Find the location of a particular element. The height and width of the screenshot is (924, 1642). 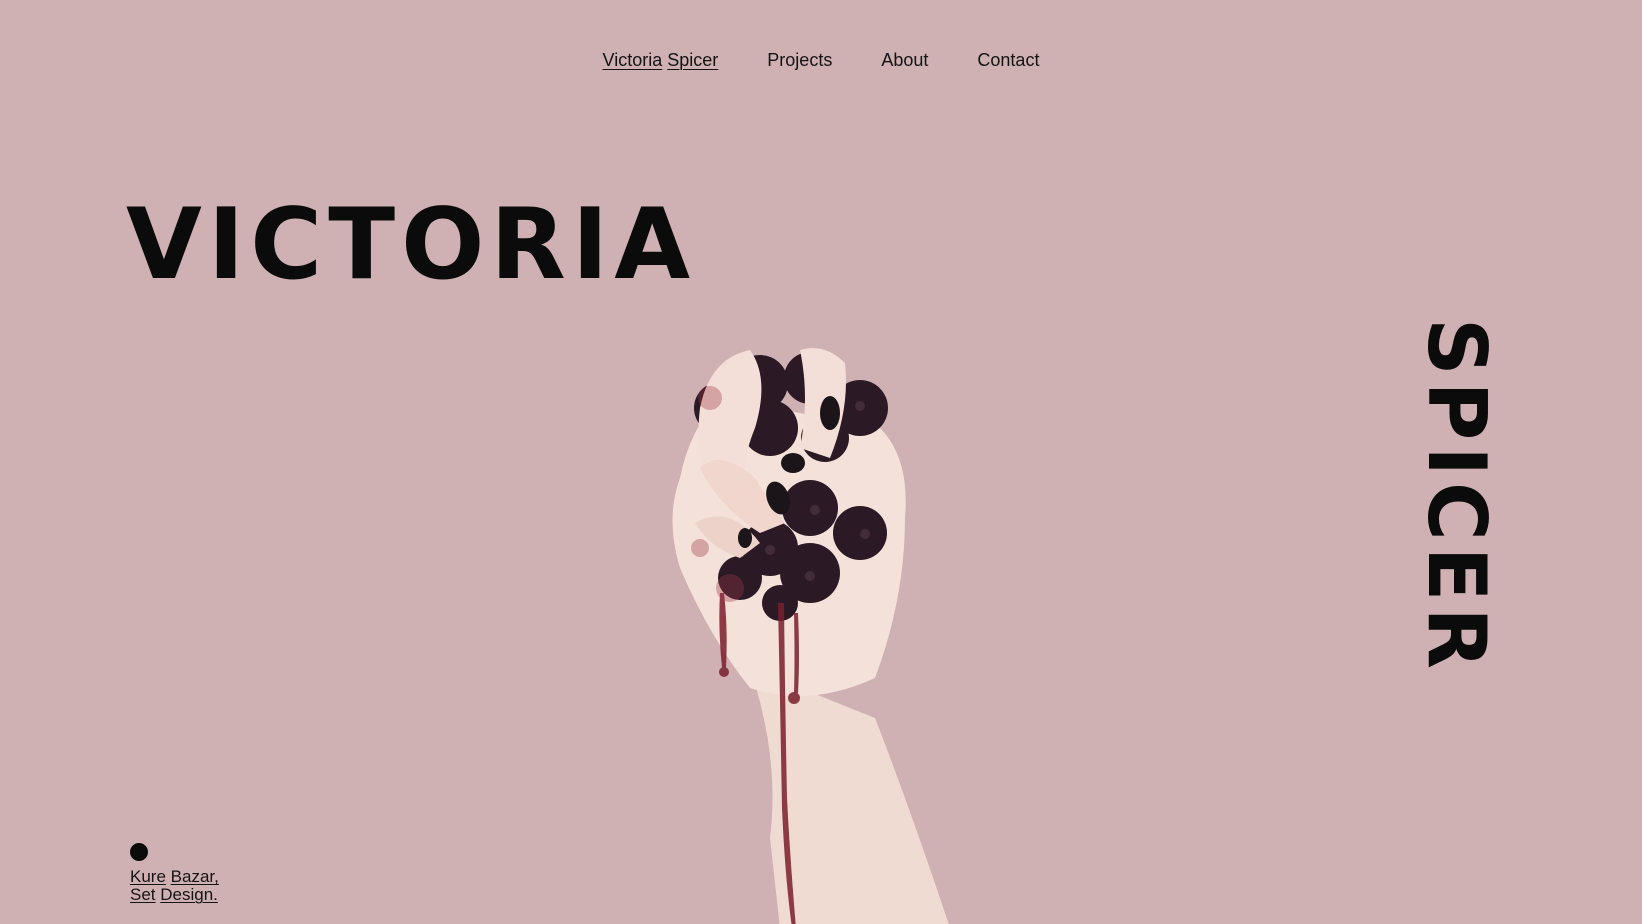

top-nav: Victoria Spicer Projects About Contact is located at coordinates (821, 60).